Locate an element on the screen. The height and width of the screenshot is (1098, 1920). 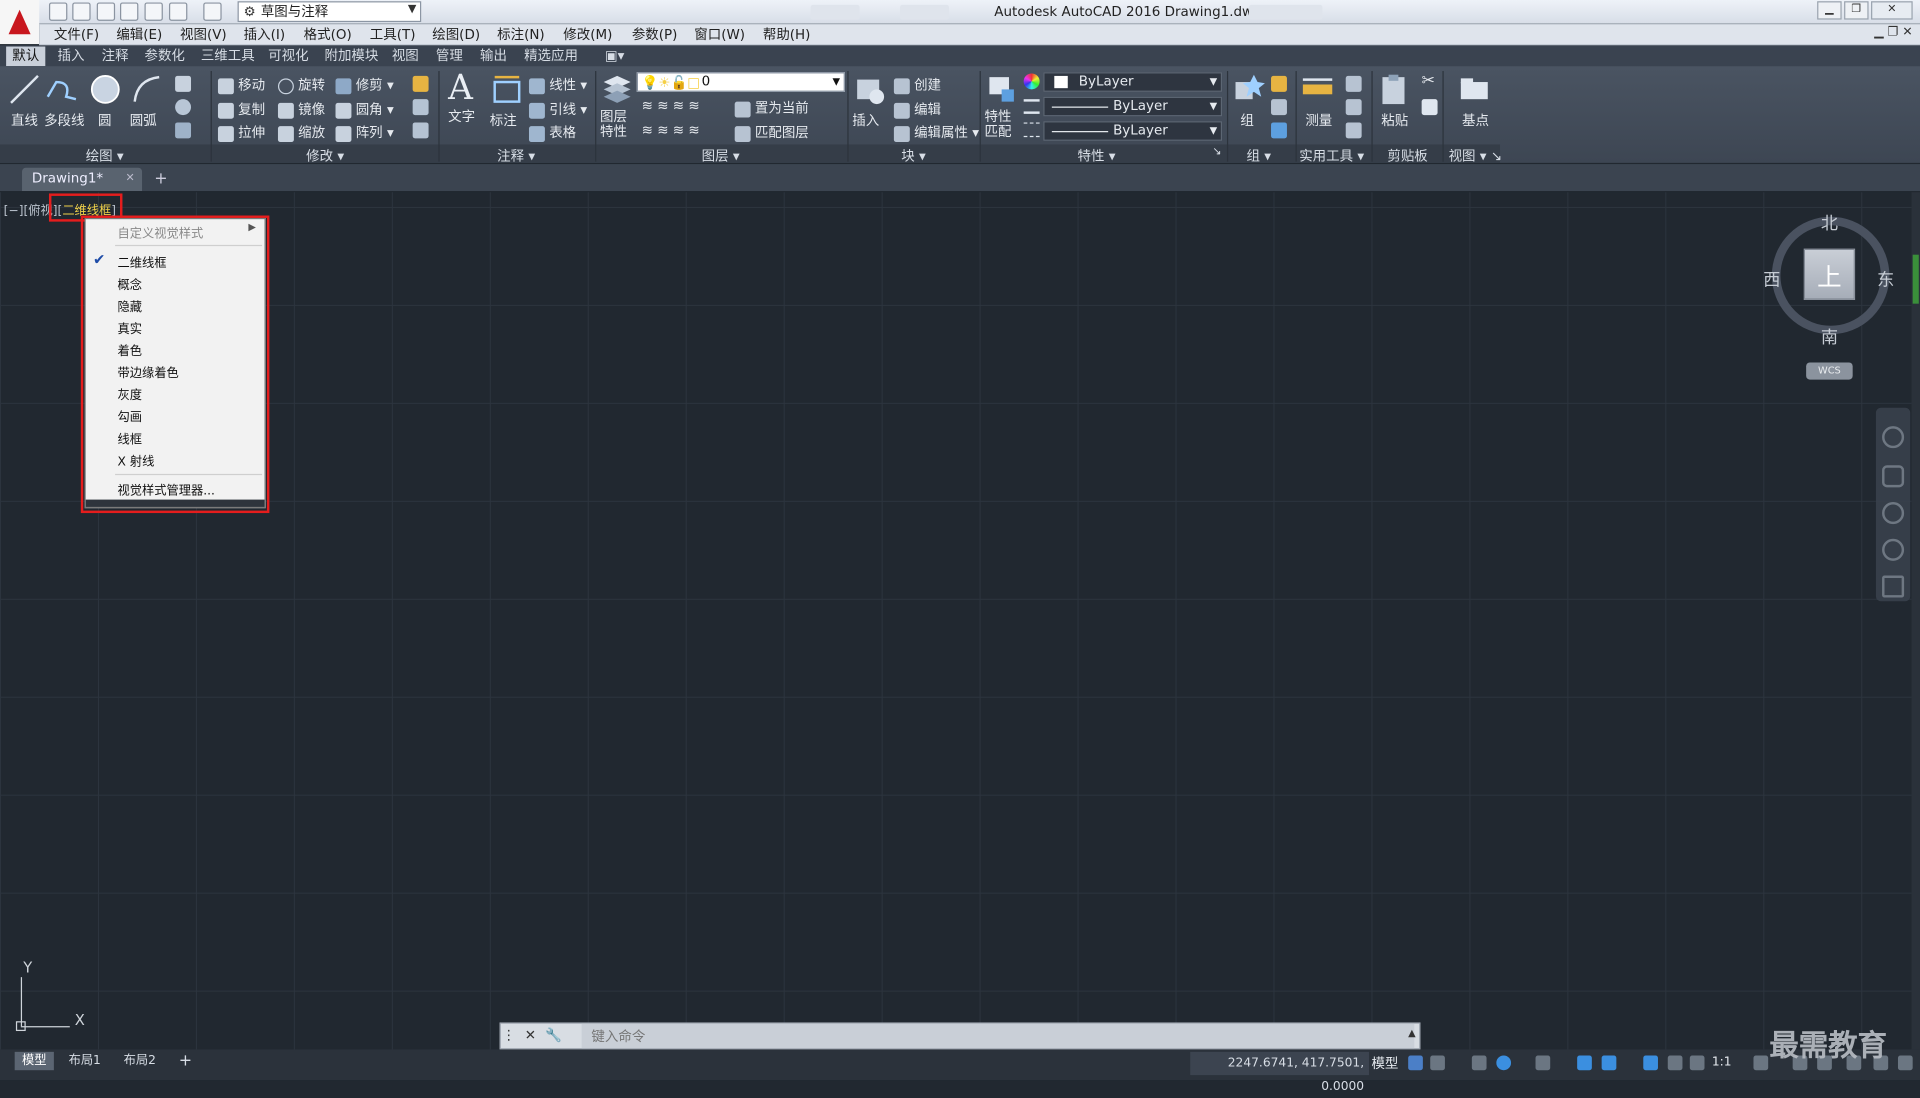
menu-insert: 插入(I) is located at coordinates (264, 35).